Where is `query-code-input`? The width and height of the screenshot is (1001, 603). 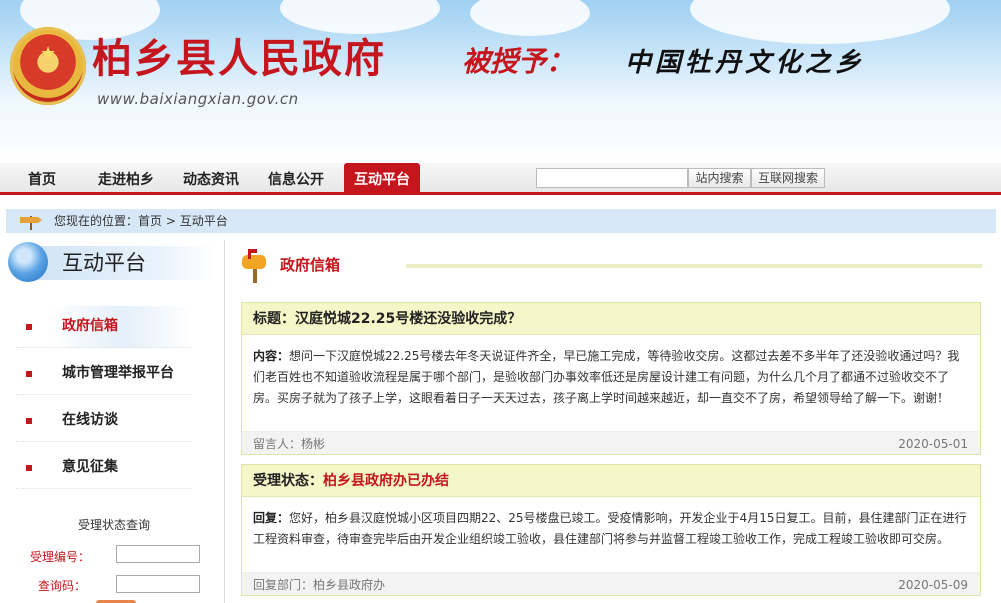
query-code-input is located at coordinates (158, 584).